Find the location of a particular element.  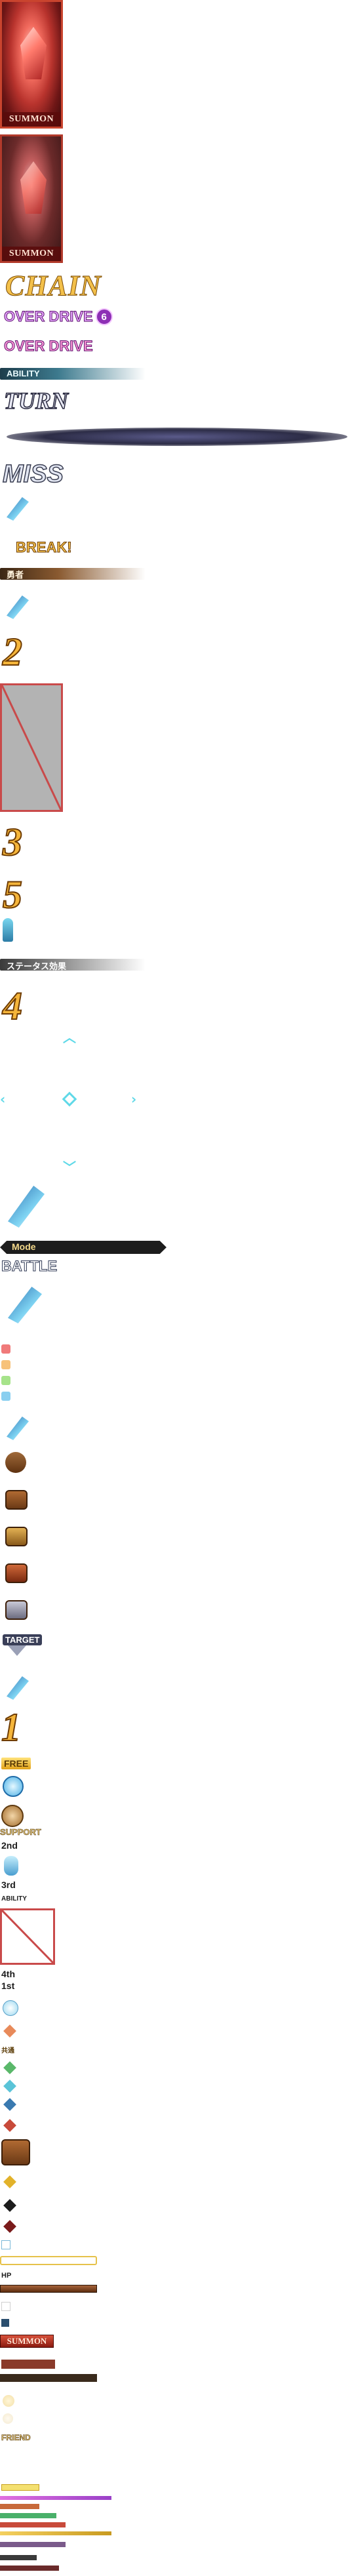

digit-2: 2 is located at coordinates (13, 652).